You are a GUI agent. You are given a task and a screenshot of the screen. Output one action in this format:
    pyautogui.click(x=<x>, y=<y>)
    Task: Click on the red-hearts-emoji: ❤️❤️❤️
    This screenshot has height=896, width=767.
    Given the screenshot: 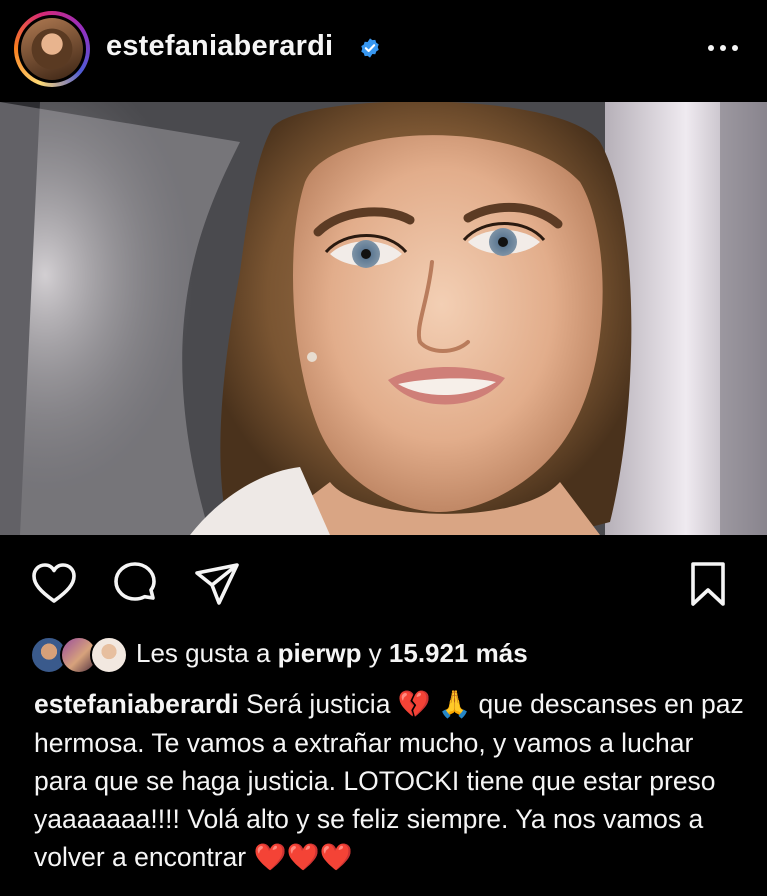 What is the action you would take?
    pyautogui.click(x=303, y=857)
    